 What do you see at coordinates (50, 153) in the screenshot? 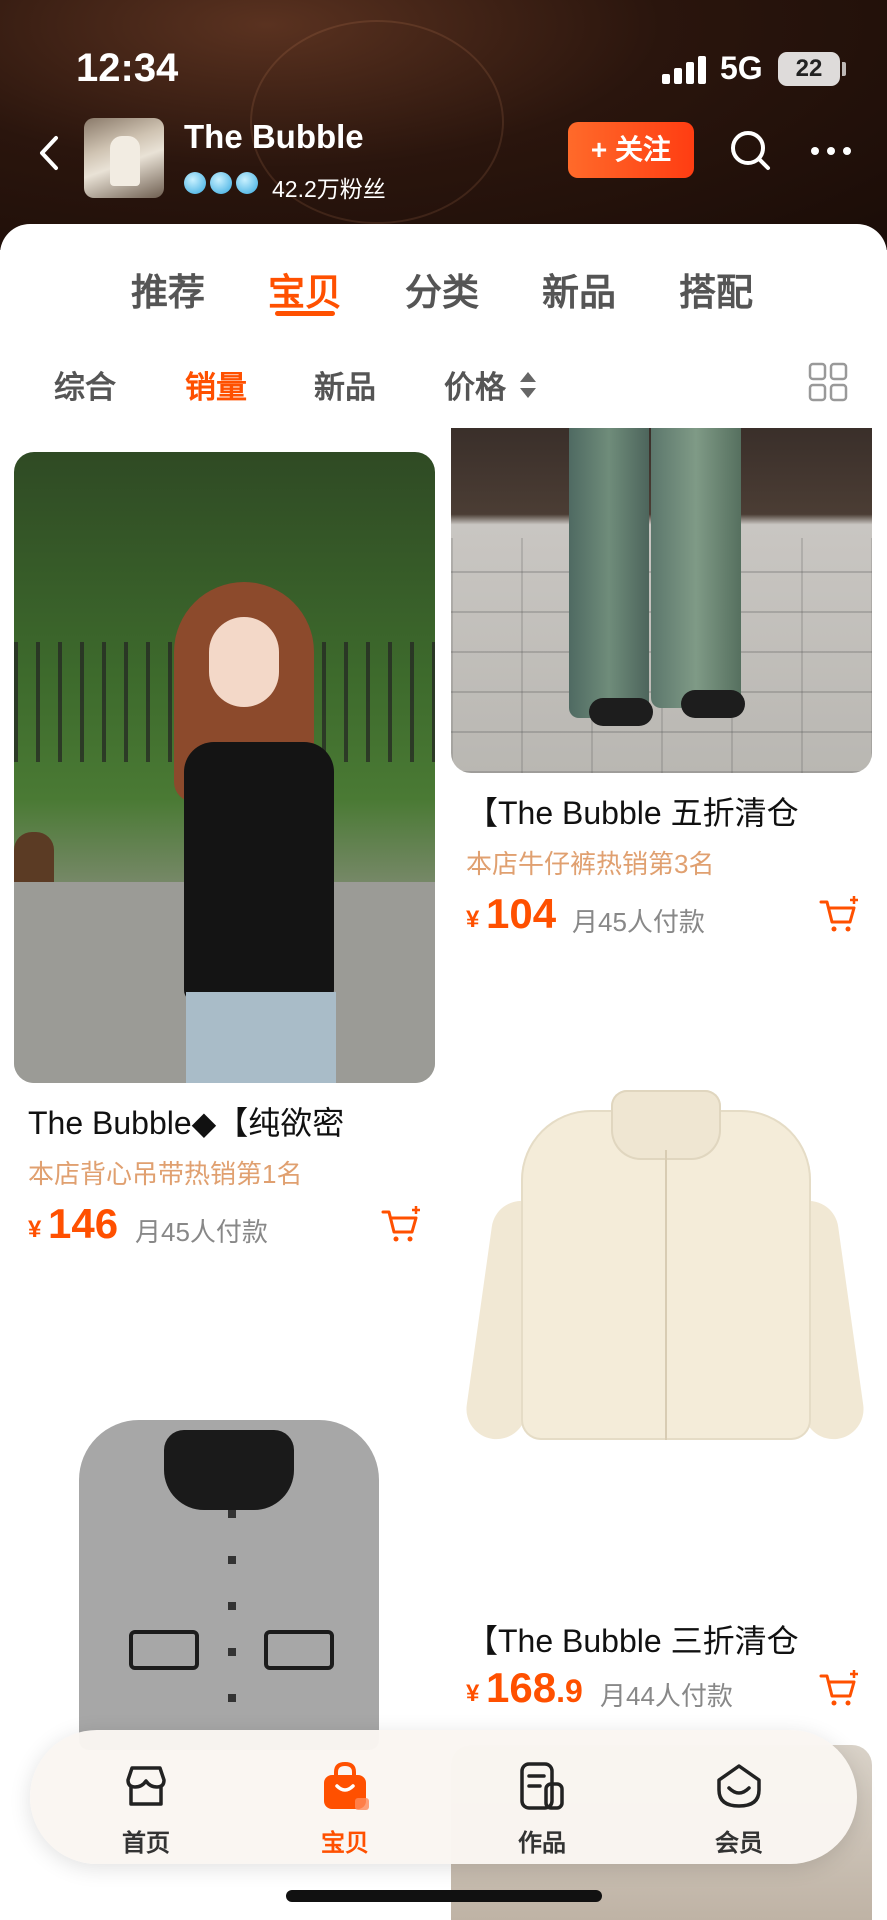
I see `back-icon` at bounding box center [50, 153].